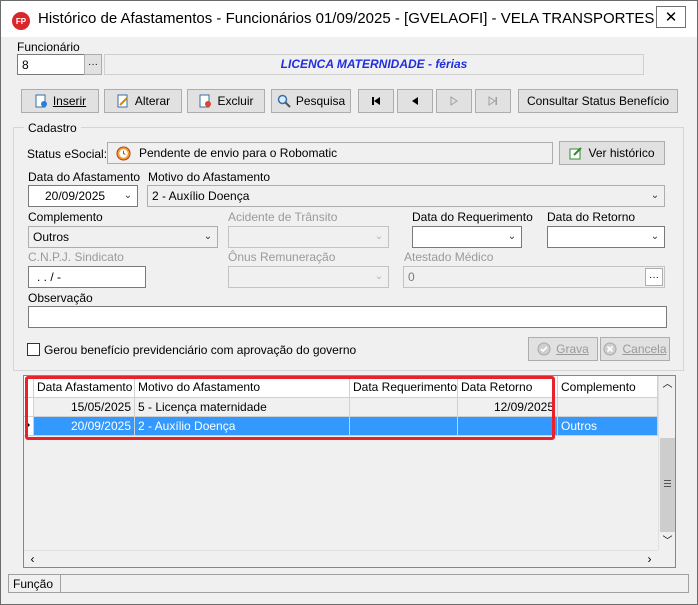 This screenshot has height=605, width=698. Describe the element at coordinates (411, 277) in the screenshot. I see `atestado-medico-value: 0` at that location.